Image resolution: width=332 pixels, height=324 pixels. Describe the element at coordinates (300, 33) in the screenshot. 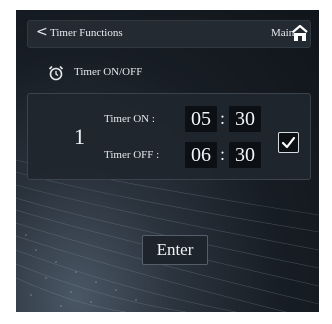

I see `home-icon` at that location.